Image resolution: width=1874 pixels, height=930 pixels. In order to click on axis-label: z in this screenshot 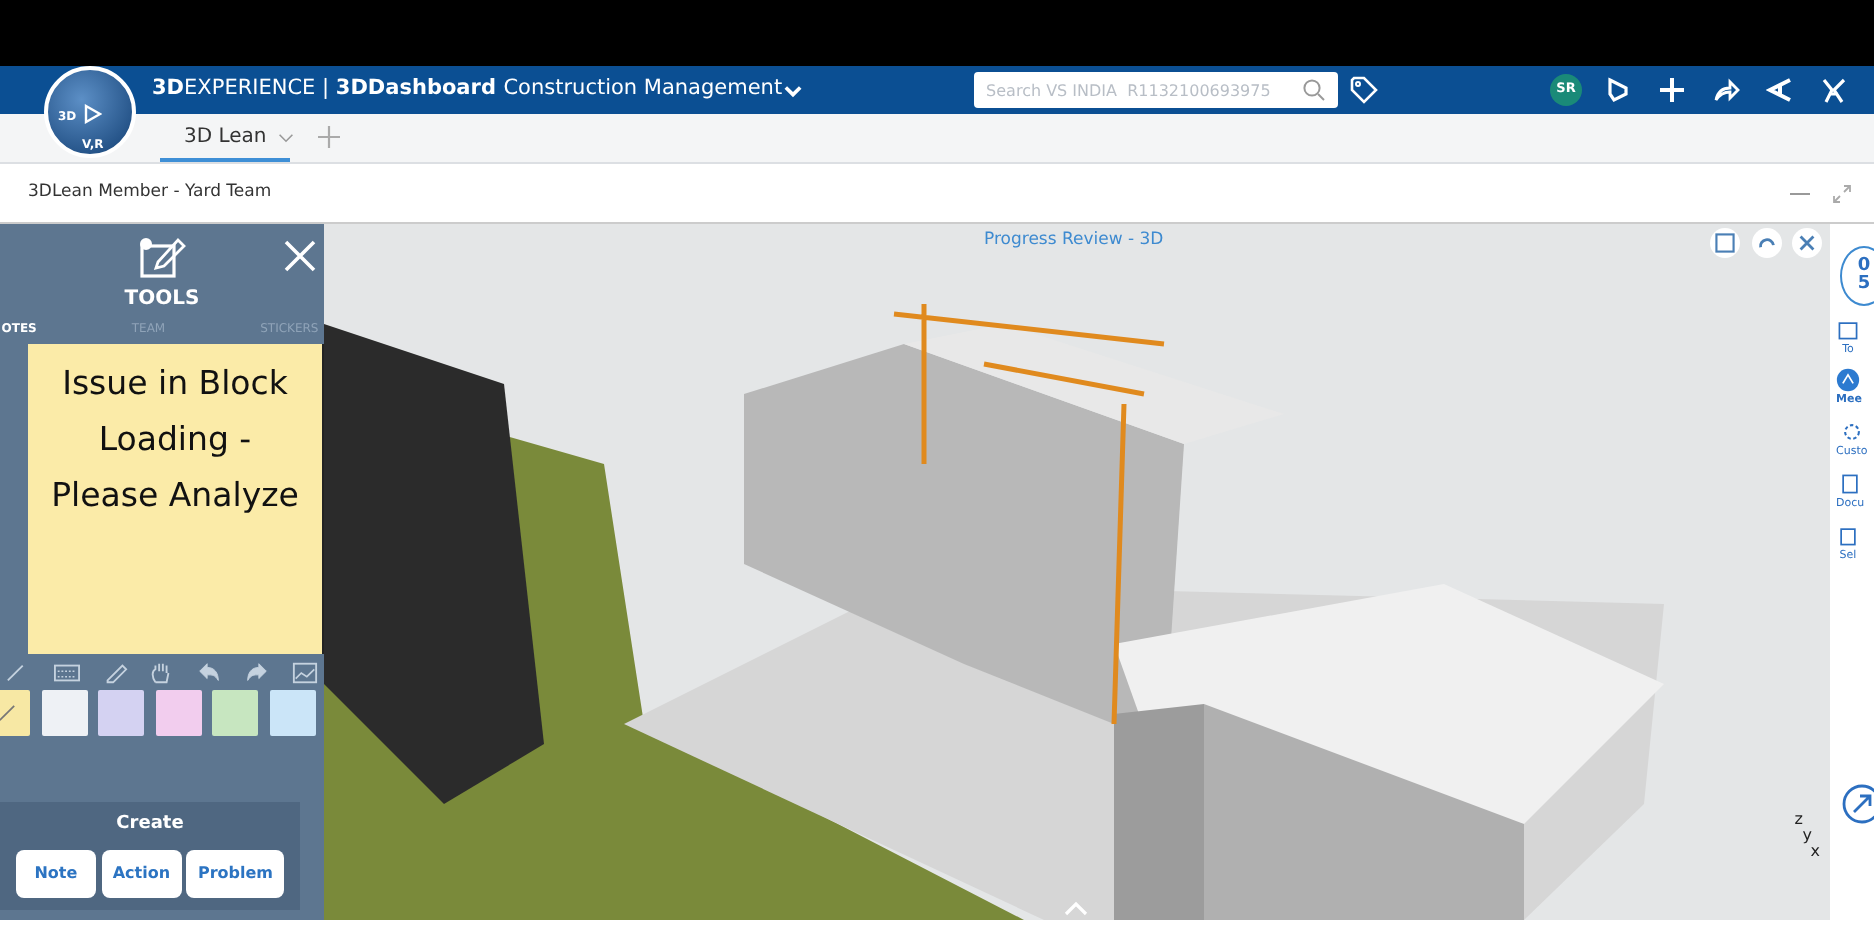, I will do `click(1798, 820)`.